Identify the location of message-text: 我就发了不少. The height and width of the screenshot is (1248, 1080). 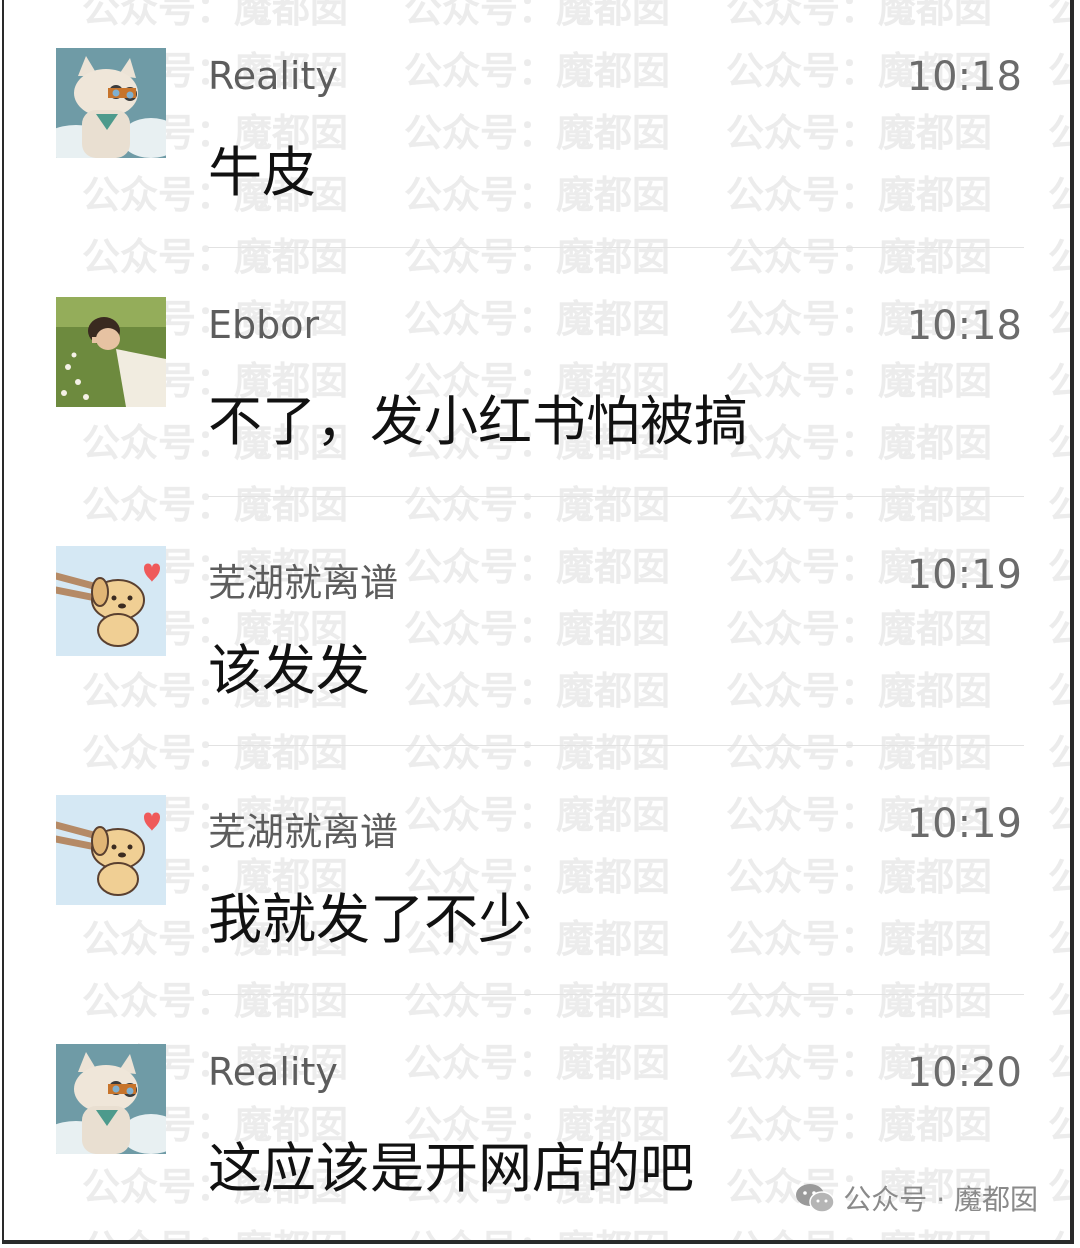
(370, 919).